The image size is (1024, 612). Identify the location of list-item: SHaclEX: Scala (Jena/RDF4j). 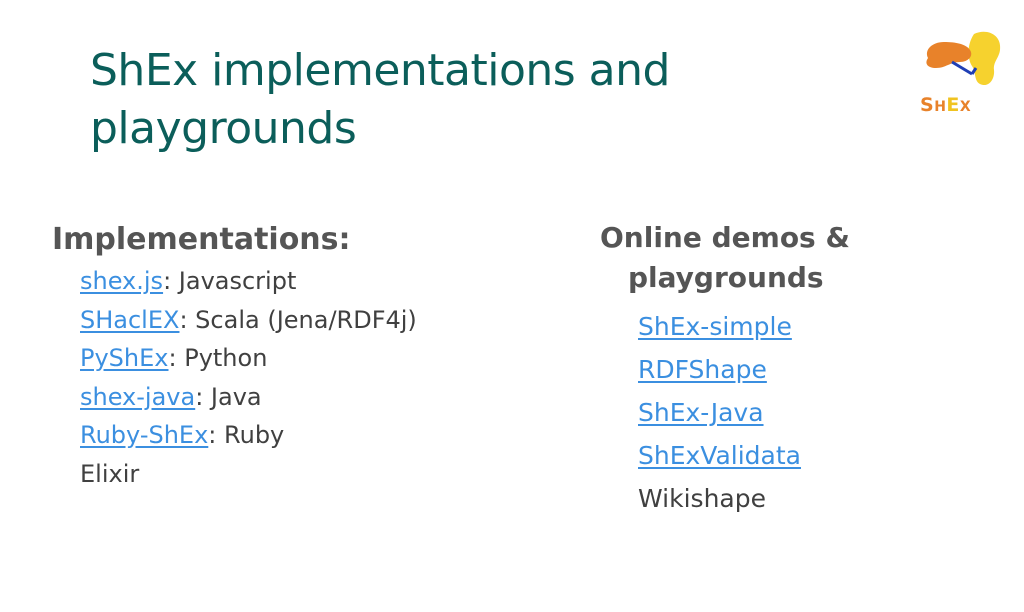
(248, 319).